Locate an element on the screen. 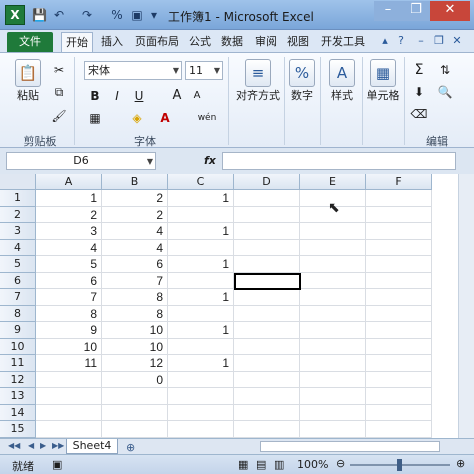  select-all-corner is located at coordinates (18, 182).